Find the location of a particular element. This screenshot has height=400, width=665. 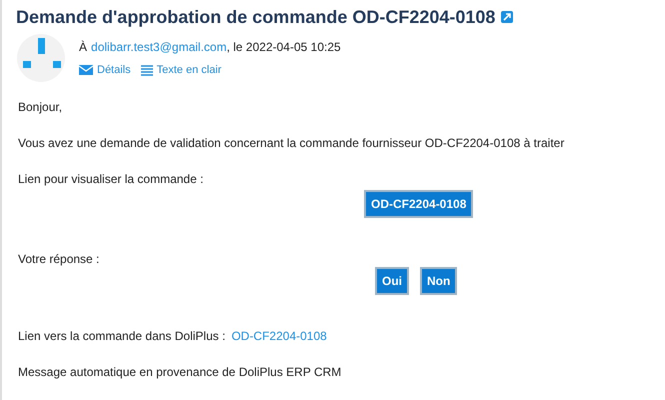

envelope-icon is located at coordinates (86, 70).